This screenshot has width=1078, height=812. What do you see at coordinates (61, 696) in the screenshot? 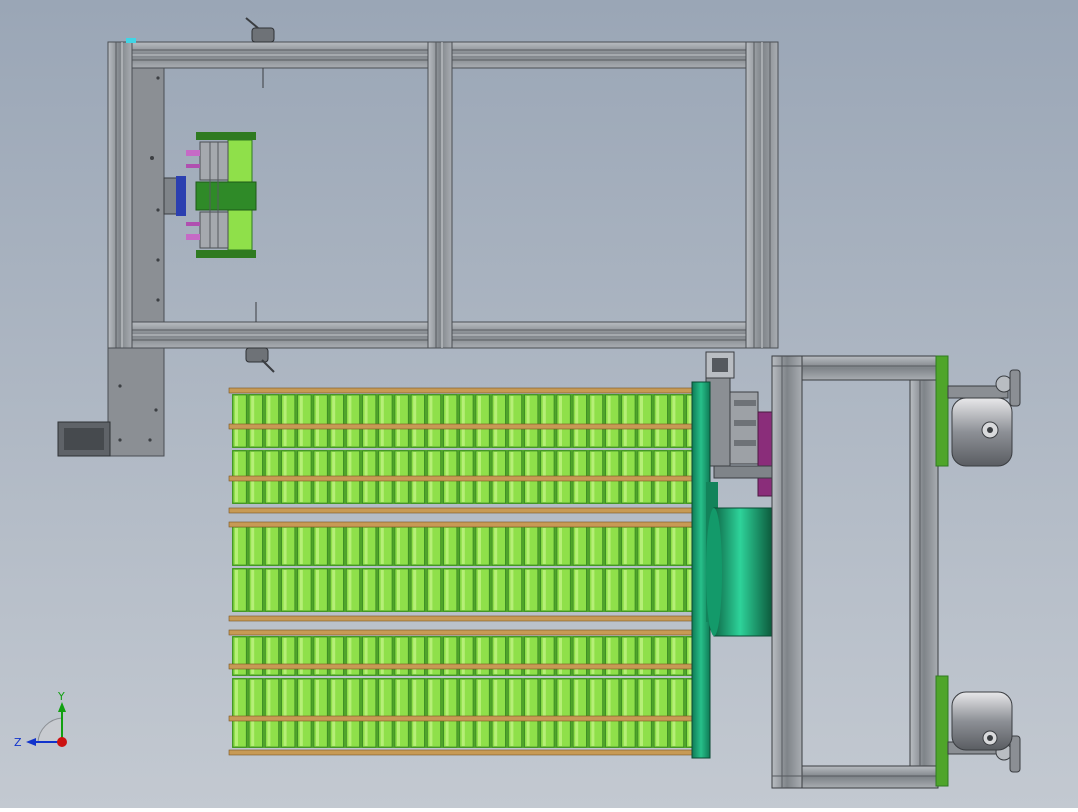
I see `axis-y-label: Y` at bounding box center [61, 696].